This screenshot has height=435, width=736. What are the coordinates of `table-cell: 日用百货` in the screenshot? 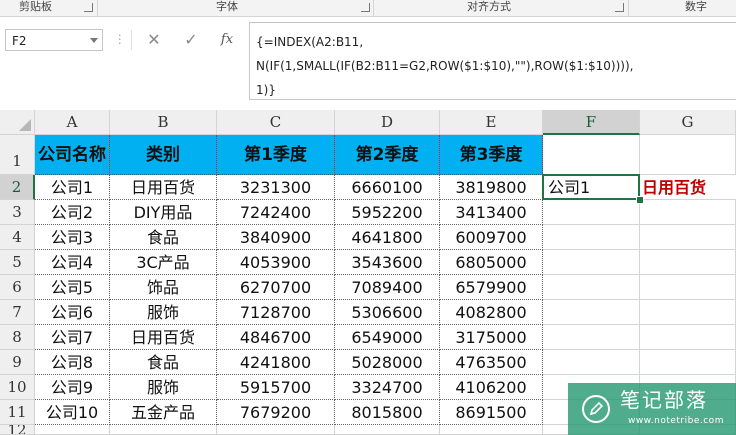 It's located at (163, 187).